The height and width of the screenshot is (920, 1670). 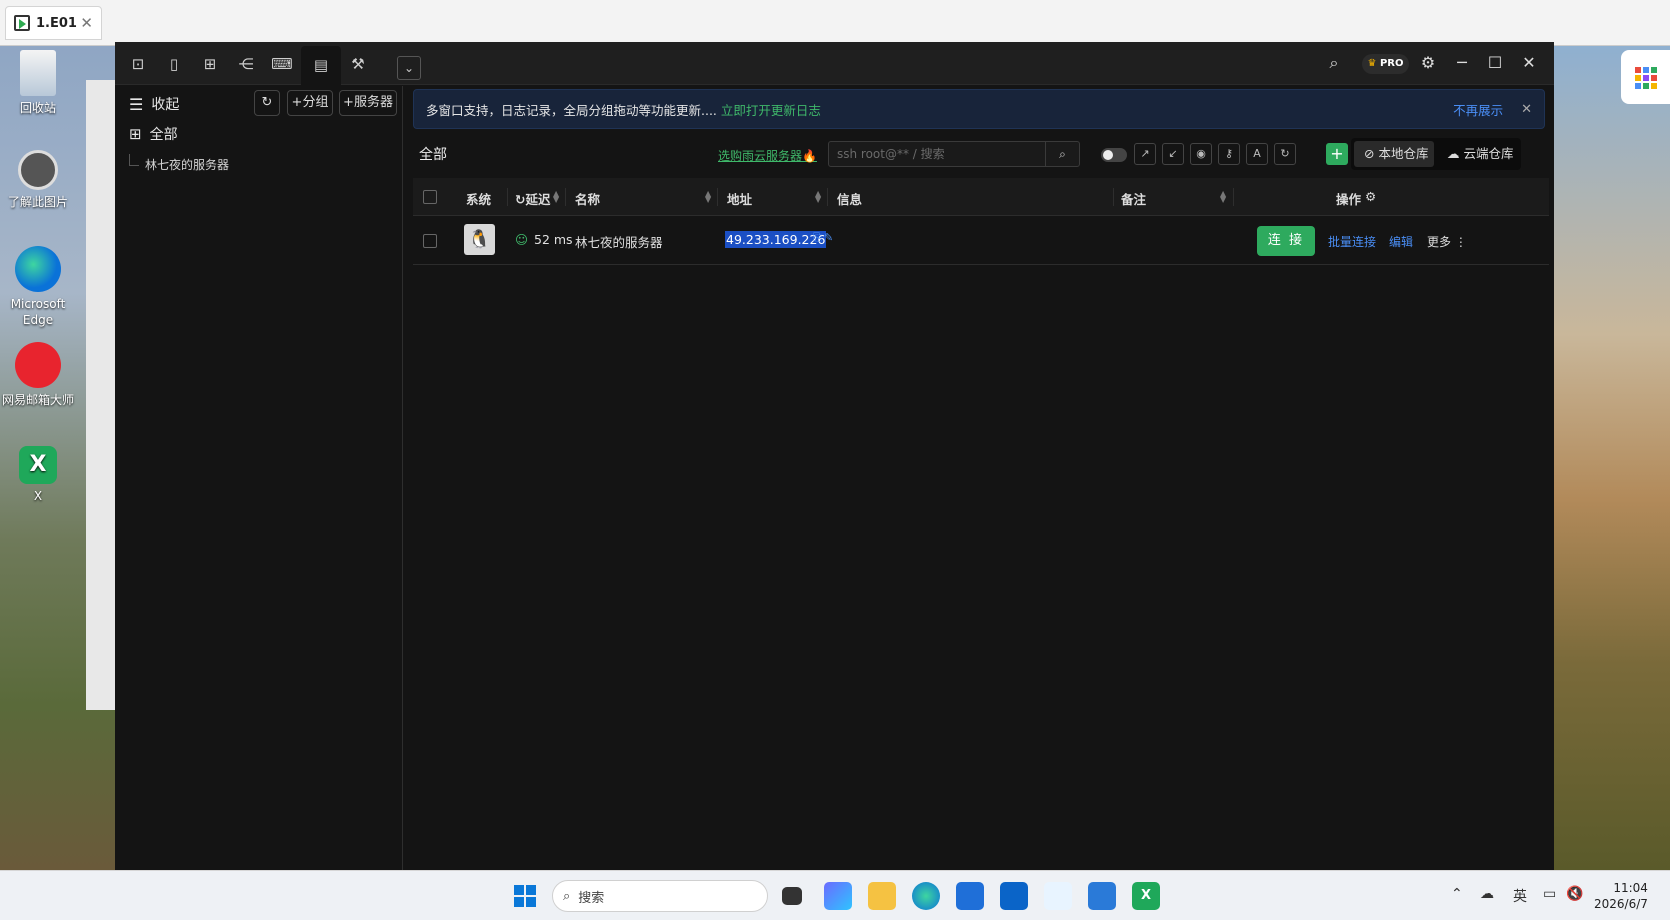 What do you see at coordinates (1257, 154) in the screenshot?
I see `text-icon: A` at bounding box center [1257, 154].